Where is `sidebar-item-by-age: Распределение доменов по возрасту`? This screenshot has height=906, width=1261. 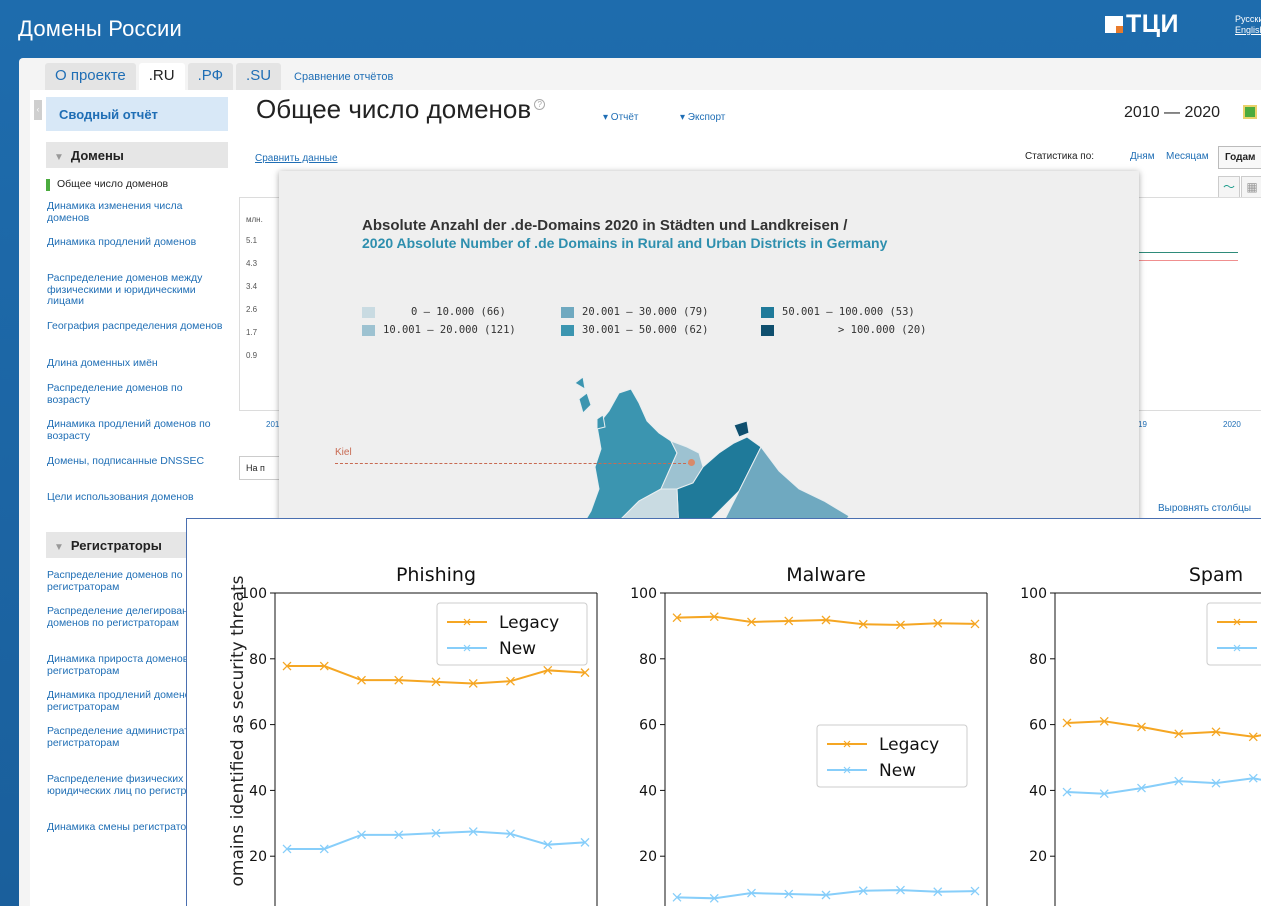
sidebar-item-by-age: Распределение доменов по возрасту is located at coordinates (137, 394).